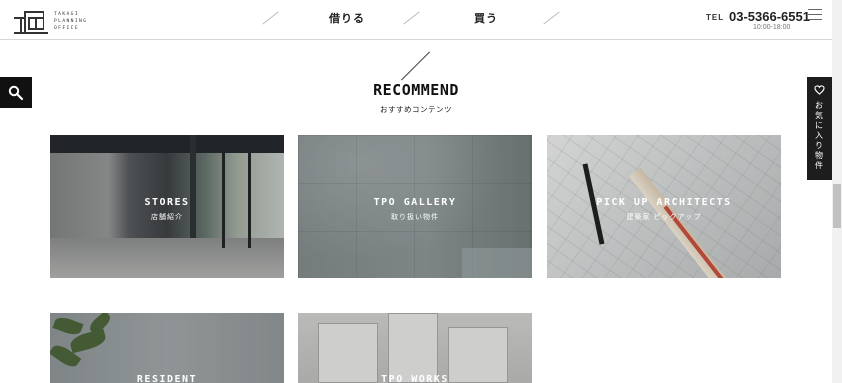  What do you see at coordinates (71, 21) in the screenshot?
I see `logo-text-line: PLANNING` at bounding box center [71, 21].